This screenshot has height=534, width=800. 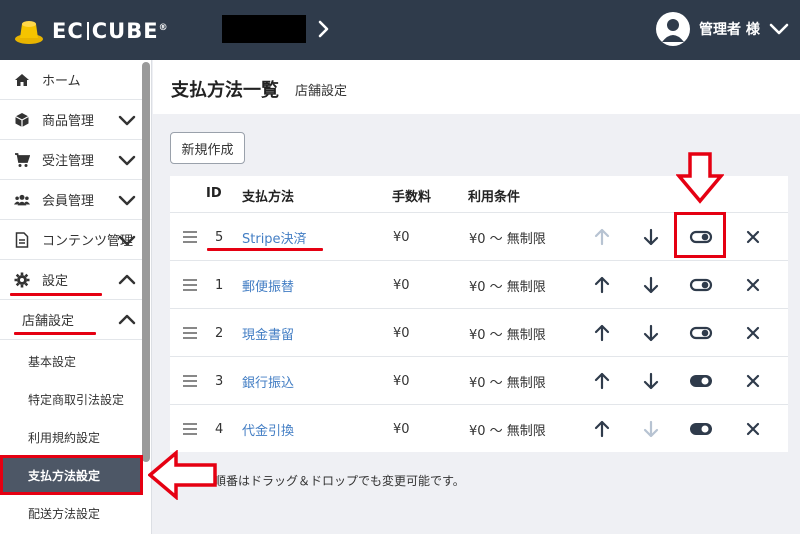 I want to click on column-header-condition: 利用条件, so click(x=494, y=197).